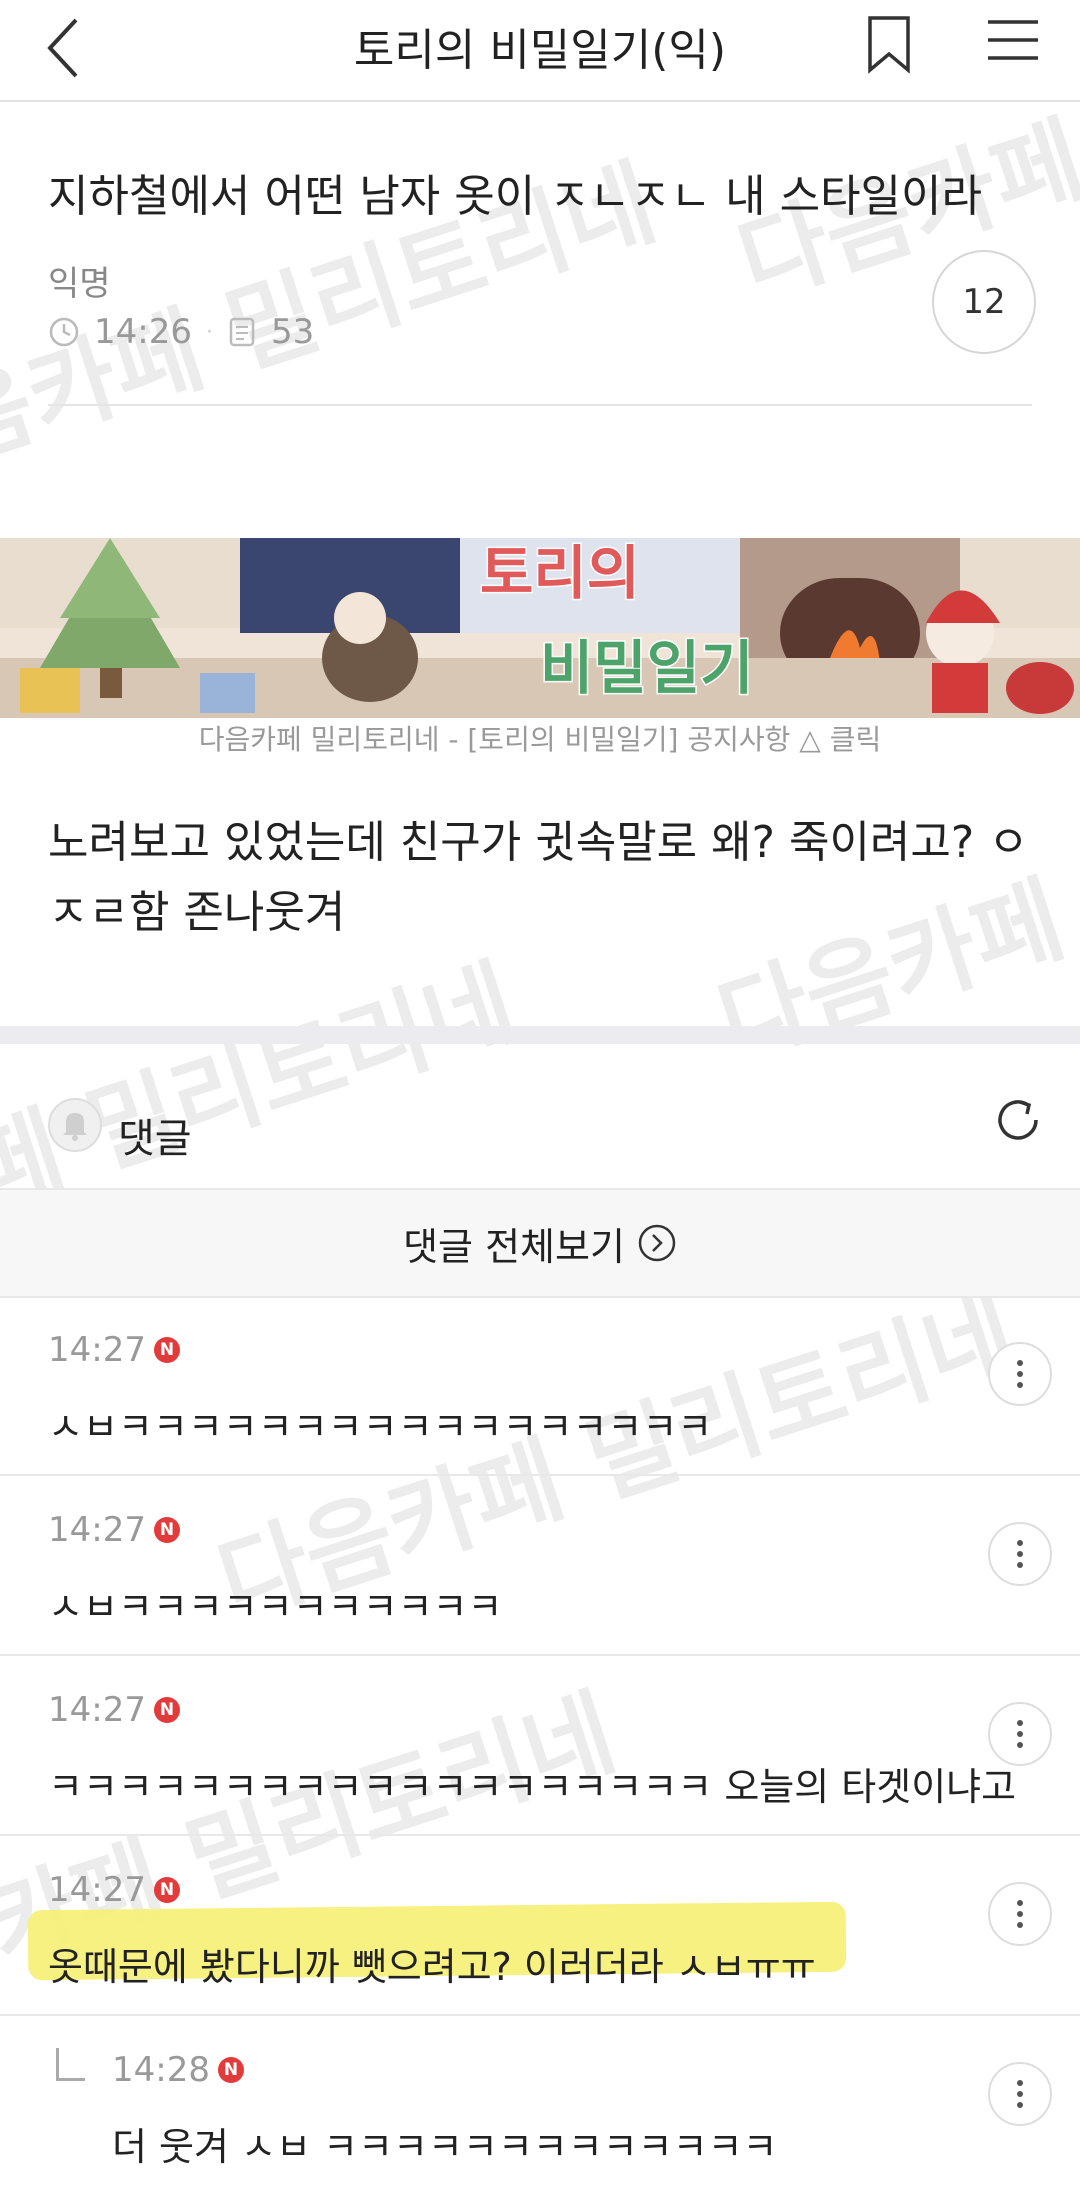  What do you see at coordinates (432, 1967) in the screenshot?
I see `comment-text: 옷때문에 봤다니까 뺏으려고? 이러더라 ㅅㅂㅠㅠ` at bounding box center [432, 1967].